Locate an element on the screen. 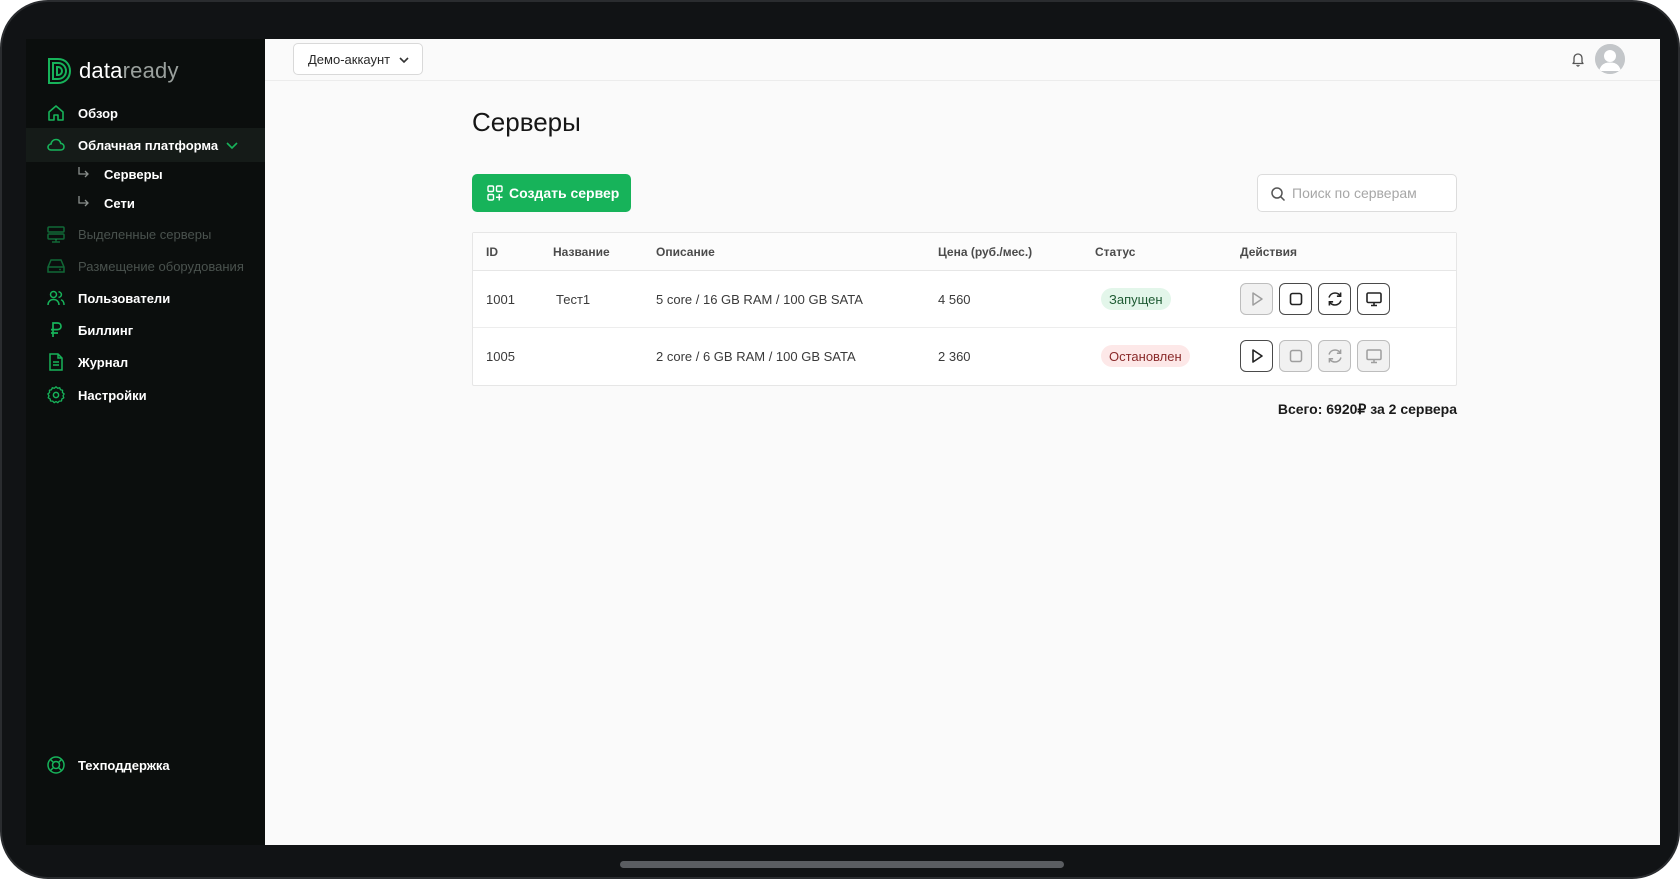 Image resolution: width=1680 pixels, height=879 pixels. sidebar-item-label: Журнал is located at coordinates (103, 362).